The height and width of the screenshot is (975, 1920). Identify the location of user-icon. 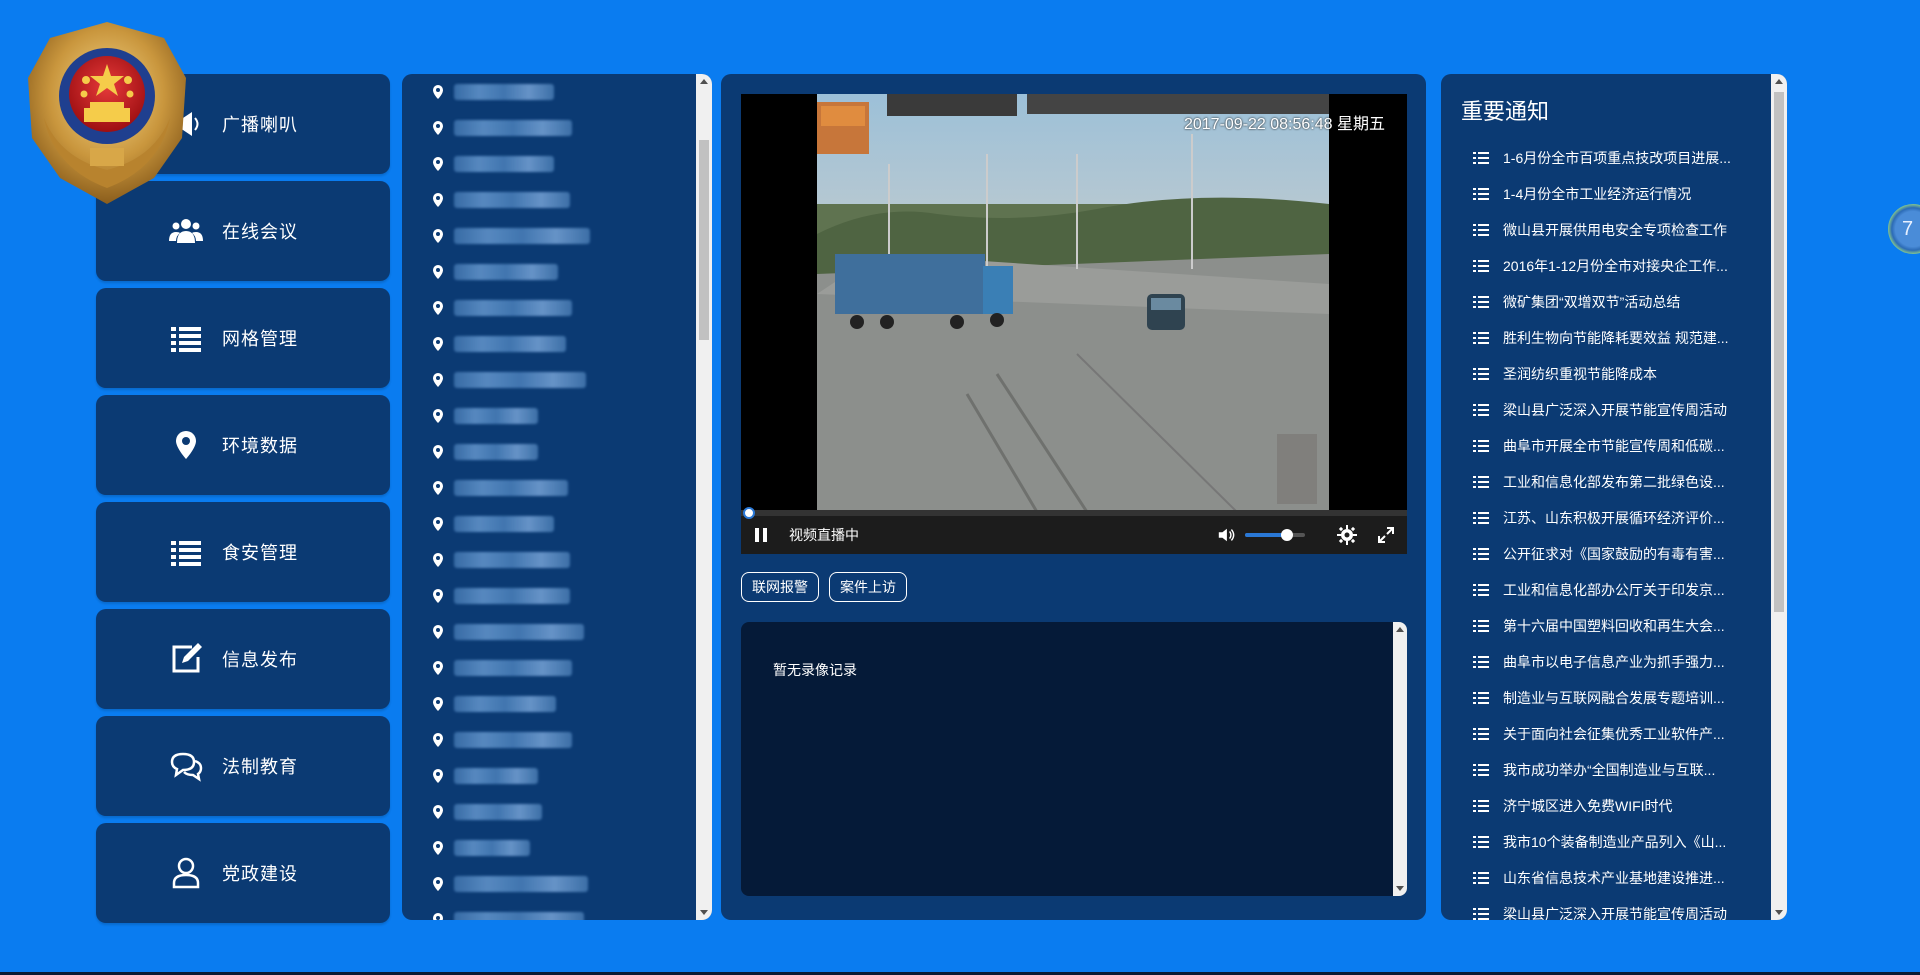
(186, 873).